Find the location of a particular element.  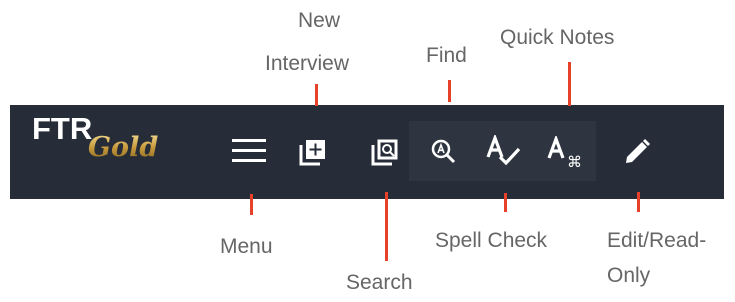

find-label: Find is located at coordinates (446, 55).